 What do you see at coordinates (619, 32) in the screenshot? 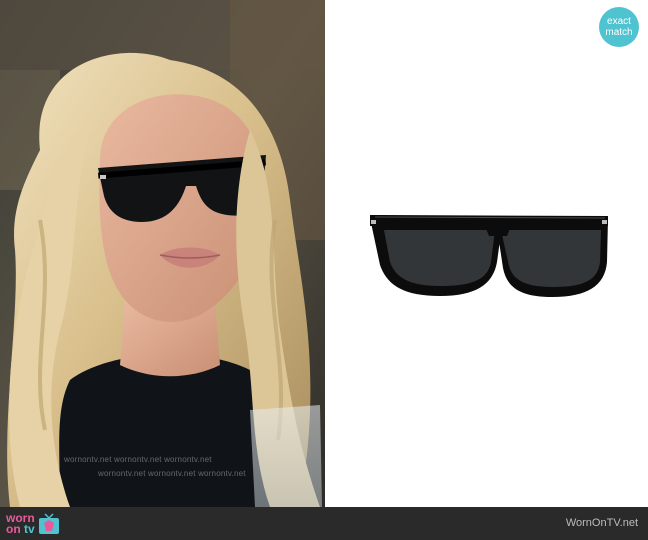
I see `badge-line-2: match` at bounding box center [619, 32].